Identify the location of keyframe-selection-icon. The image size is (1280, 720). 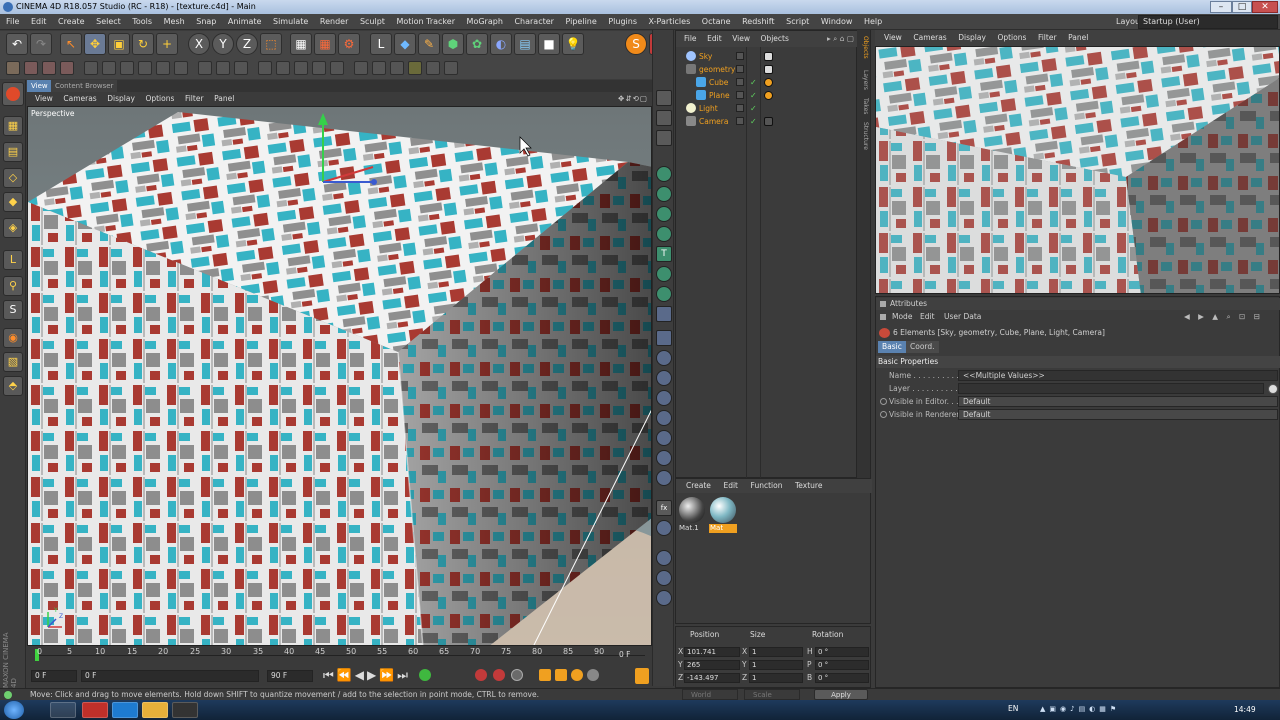
(517, 675).